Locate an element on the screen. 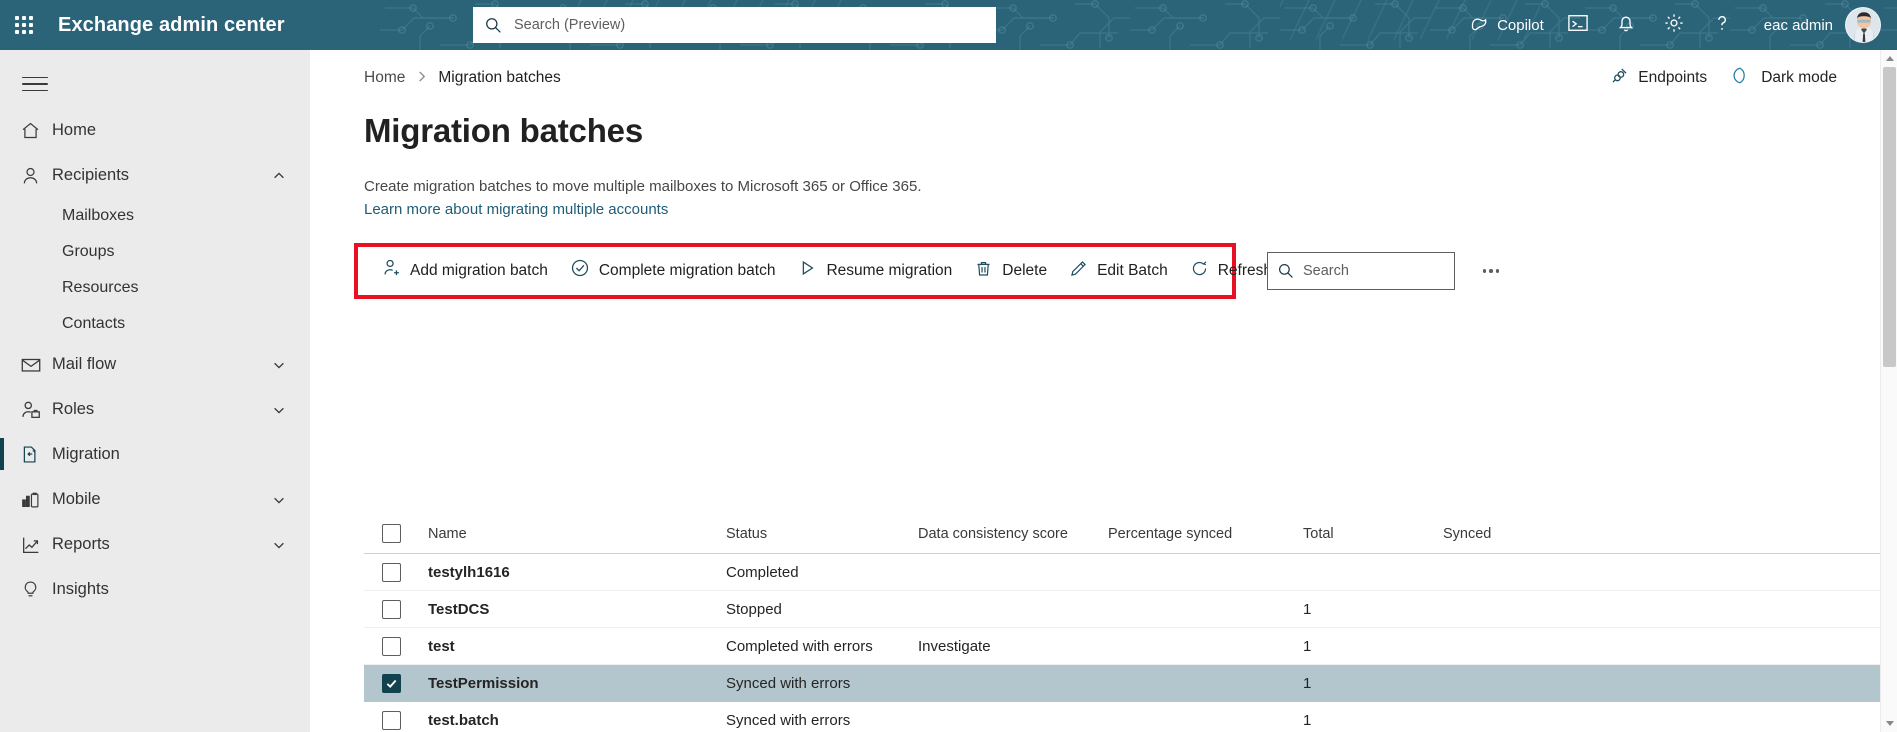  settings-button is located at coordinates (1674, 25).